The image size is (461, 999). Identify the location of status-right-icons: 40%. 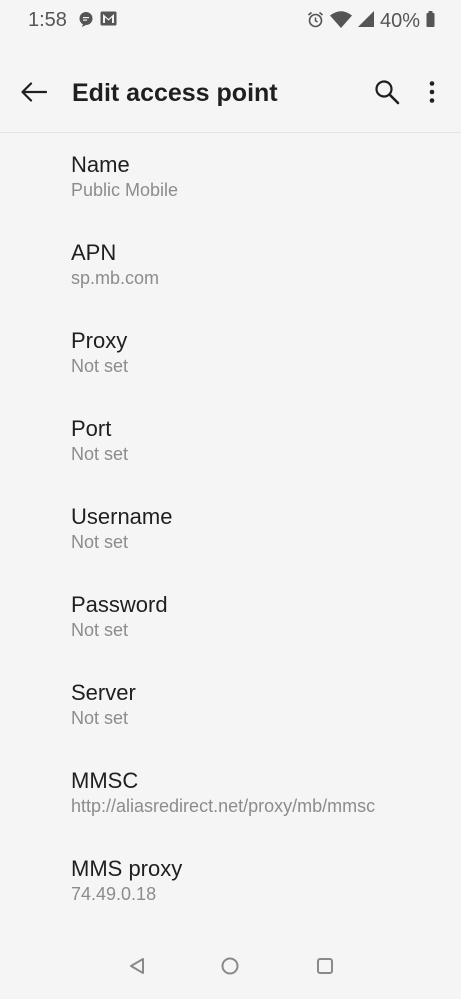
(371, 21).